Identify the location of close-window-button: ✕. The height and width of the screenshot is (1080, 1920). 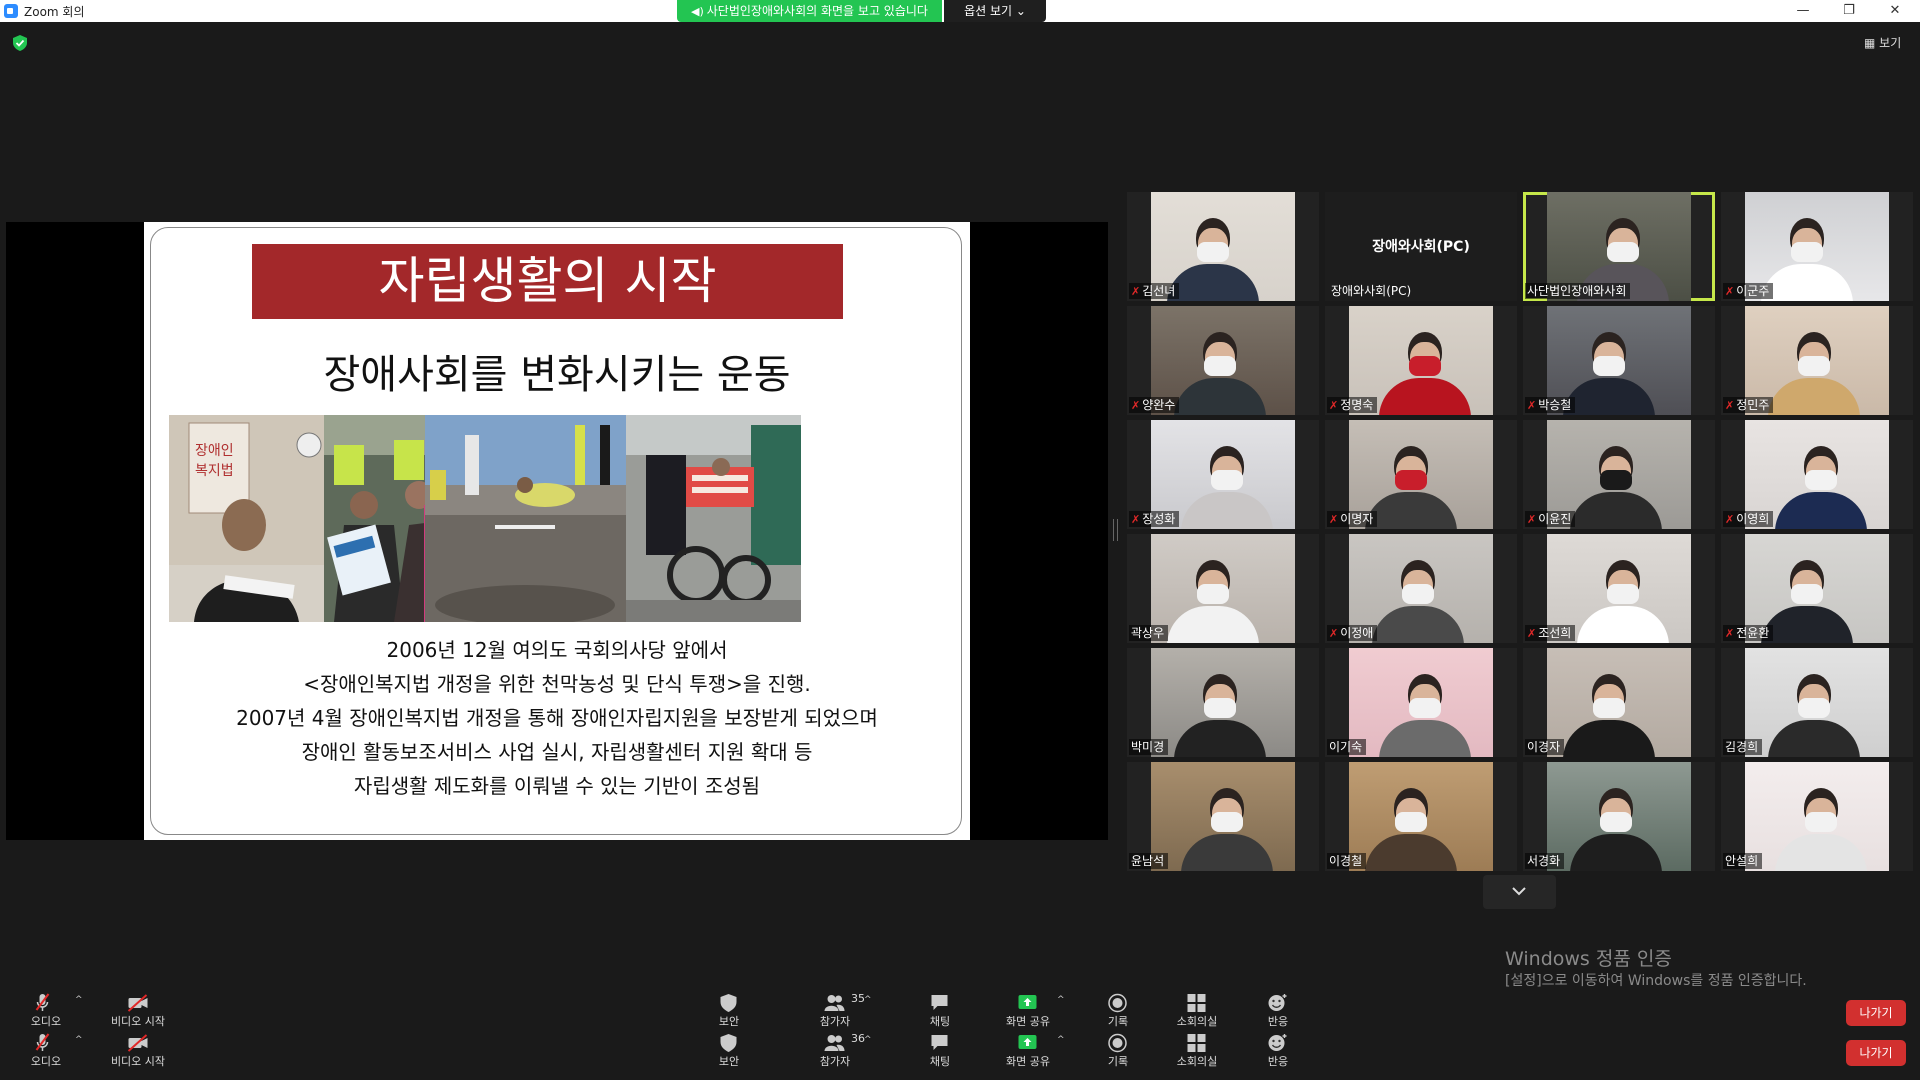
(1895, 11).